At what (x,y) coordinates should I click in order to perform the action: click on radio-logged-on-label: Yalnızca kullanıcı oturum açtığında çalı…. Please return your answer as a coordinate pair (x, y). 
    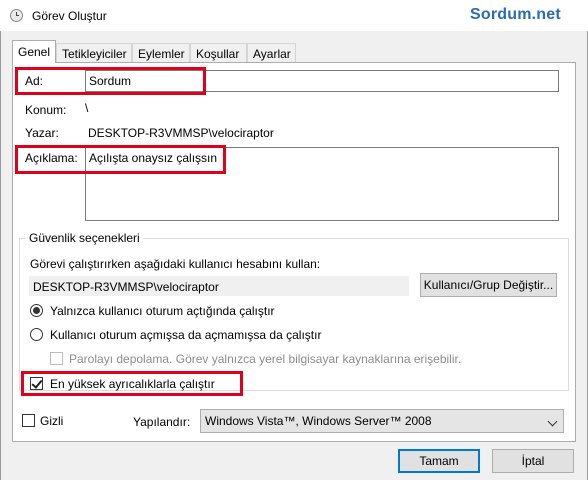
    Looking at the image, I should click on (162, 311).